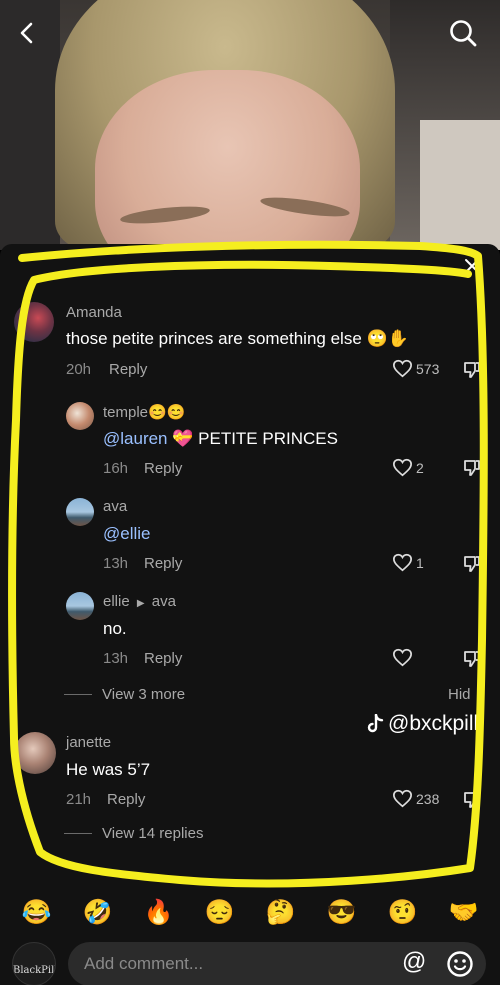 The image size is (500, 985). Describe the element at coordinates (342, 913) in the screenshot. I see `emoji-sunglasses: 😎` at that location.